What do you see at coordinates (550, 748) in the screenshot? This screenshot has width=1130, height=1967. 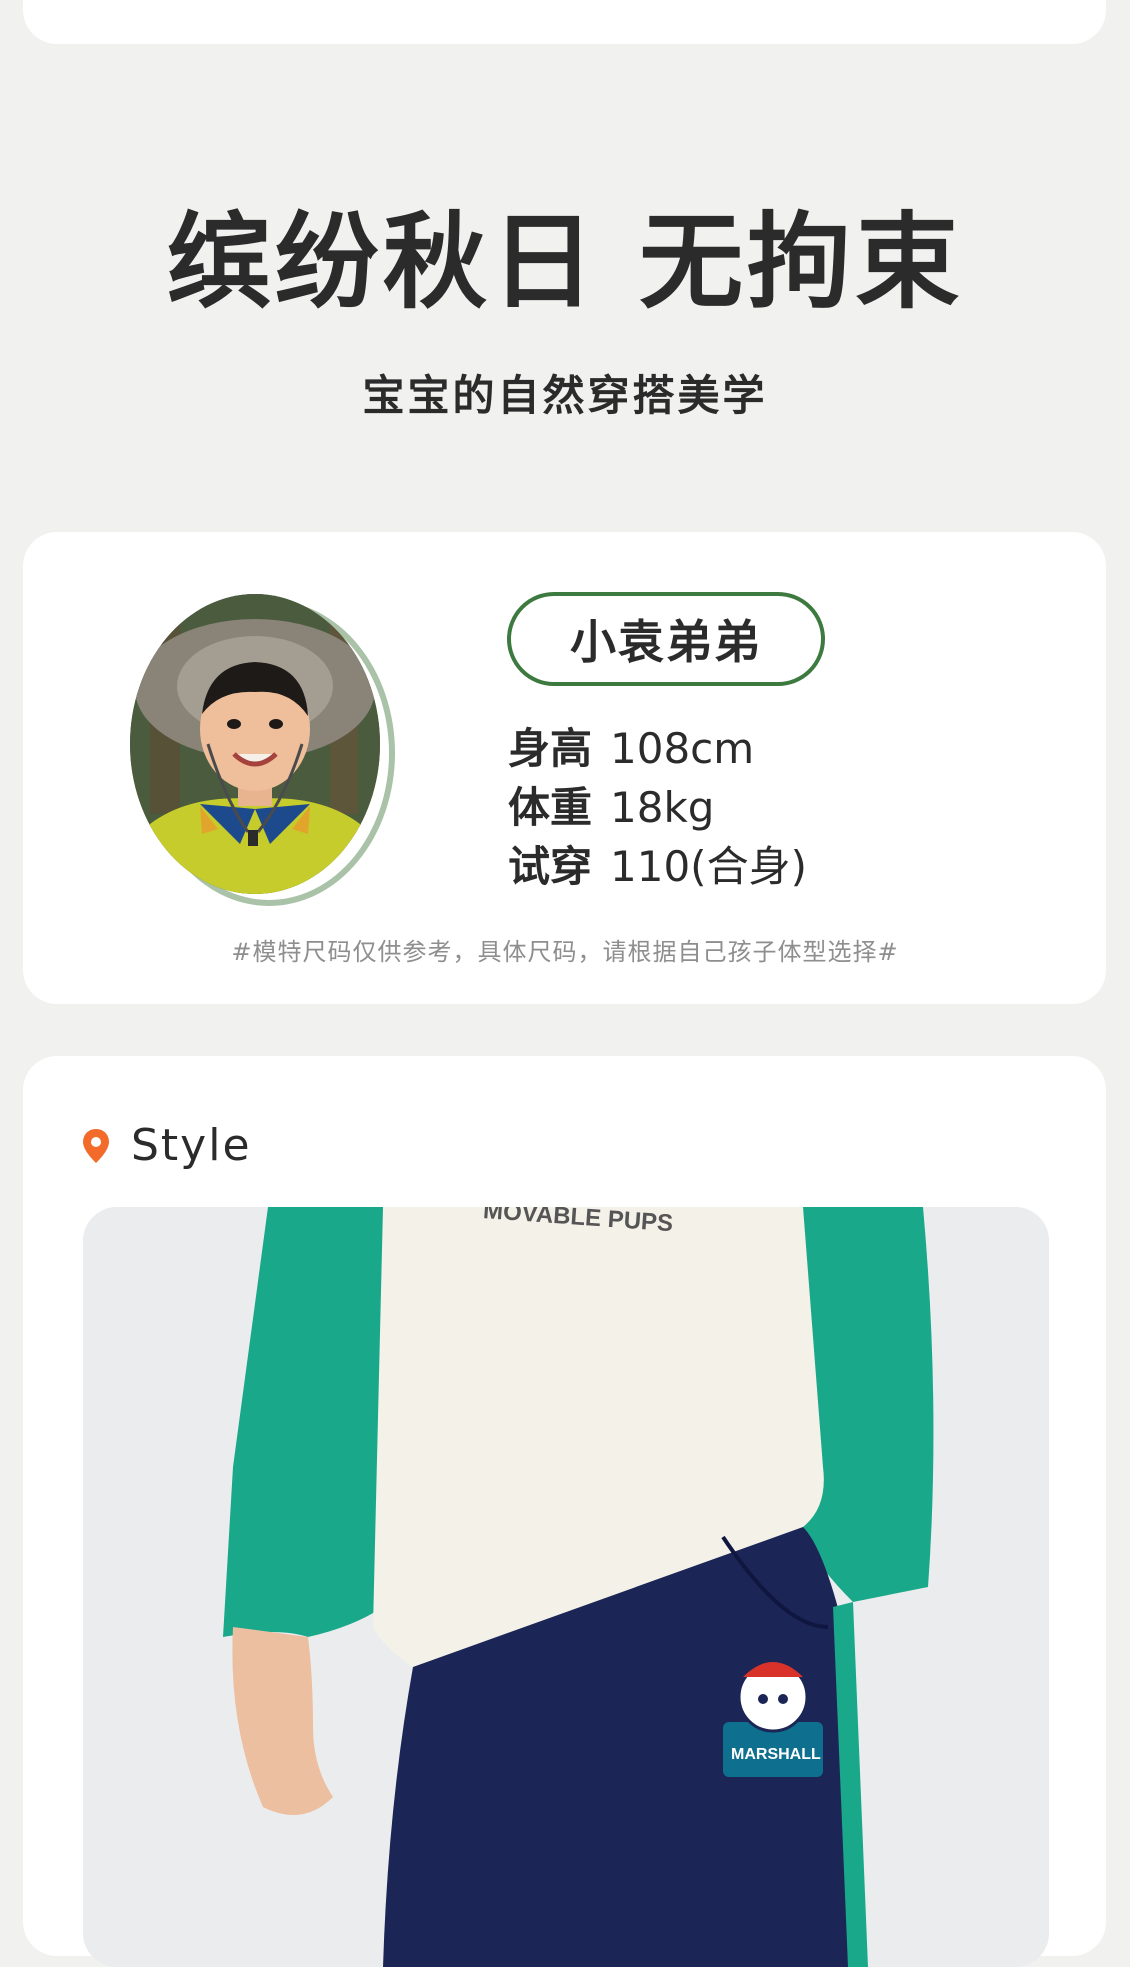 I see `stat-height-label: 身高` at bounding box center [550, 748].